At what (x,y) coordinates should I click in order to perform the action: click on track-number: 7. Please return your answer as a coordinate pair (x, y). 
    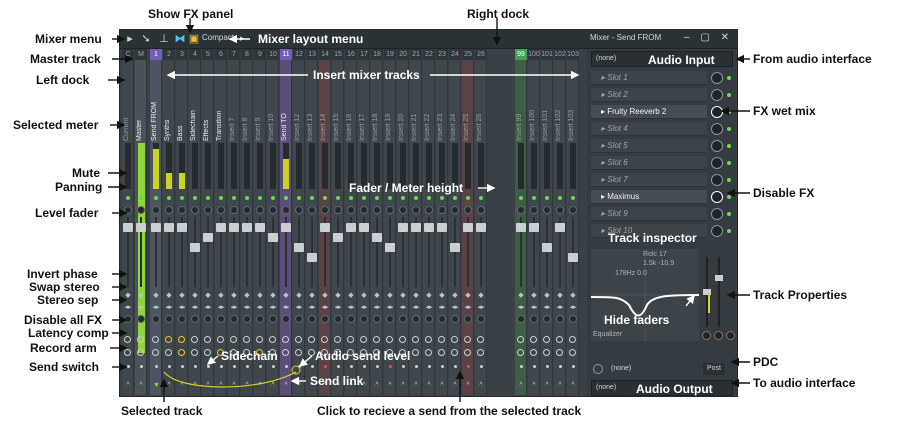
    Looking at the image, I should click on (234, 54).